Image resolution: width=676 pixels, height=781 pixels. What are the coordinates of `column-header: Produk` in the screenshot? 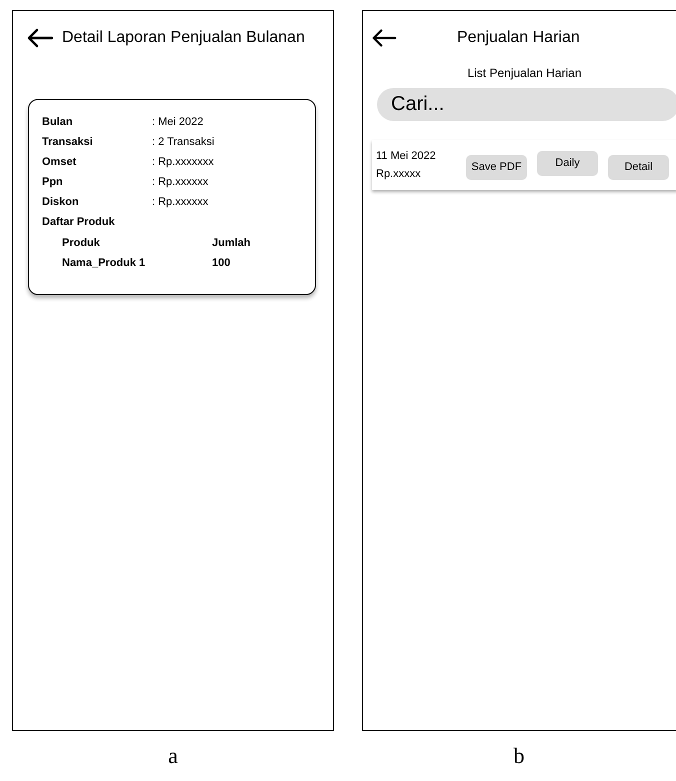 It's located at (81, 243).